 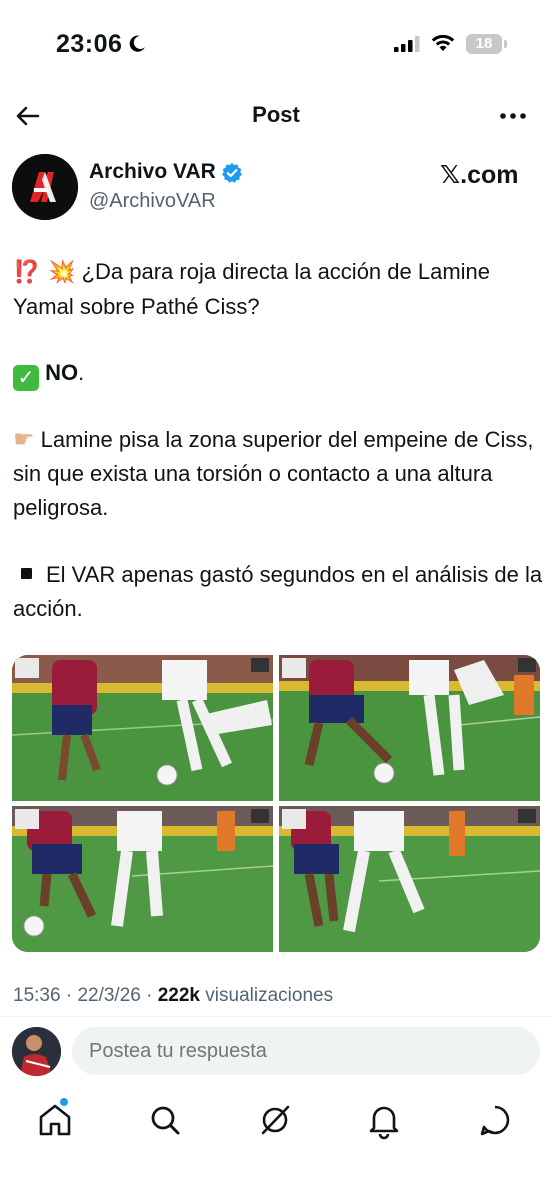 I want to click on views-count: 222k, so click(x=179, y=995).